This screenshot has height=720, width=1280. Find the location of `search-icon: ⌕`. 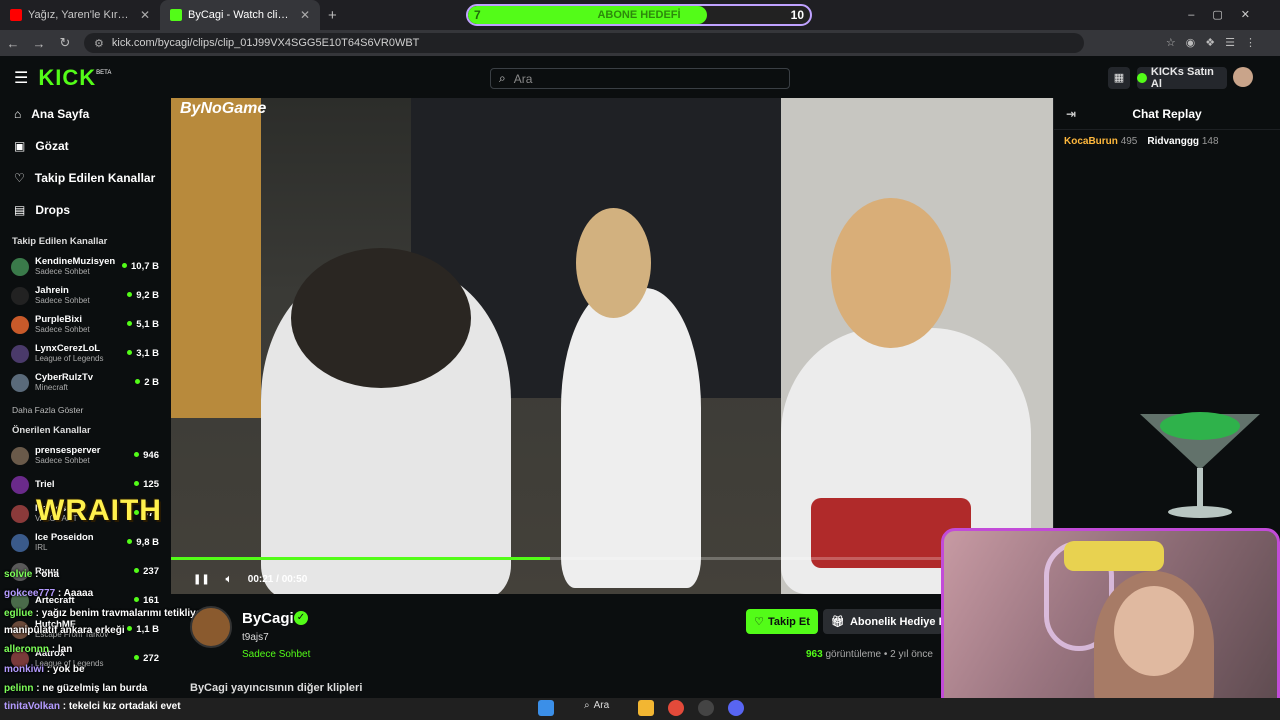

search-icon: ⌕ is located at coordinates (587, 705).